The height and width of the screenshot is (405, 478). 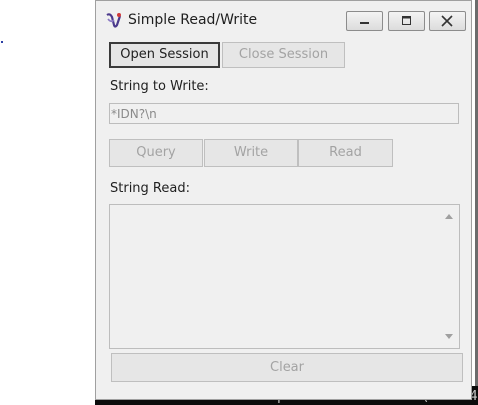 What do you see at coordinates (159, 86) in the screenshot?
I see `string-to-write-label: String to Write:` at bounding box center [159, 86].